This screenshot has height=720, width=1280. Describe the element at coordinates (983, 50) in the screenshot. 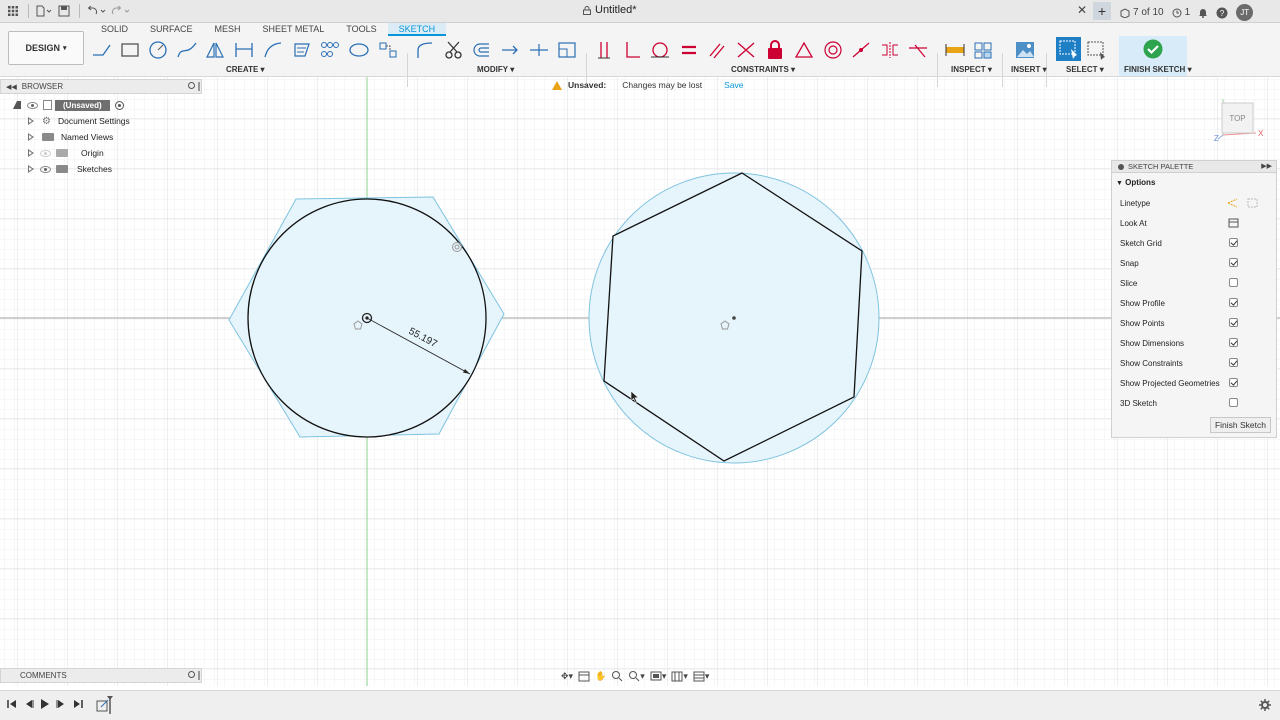

I see `inspect-tool-icon` at that location.